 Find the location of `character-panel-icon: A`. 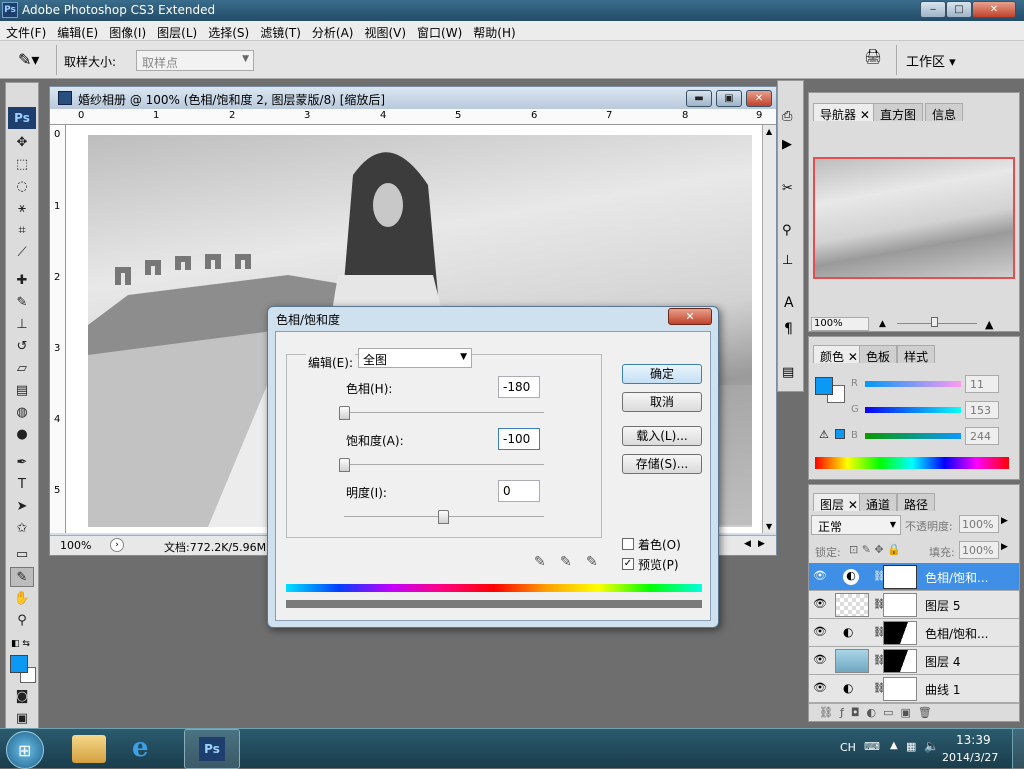

character-panel-icon: A is located at coordinates (789, 303).